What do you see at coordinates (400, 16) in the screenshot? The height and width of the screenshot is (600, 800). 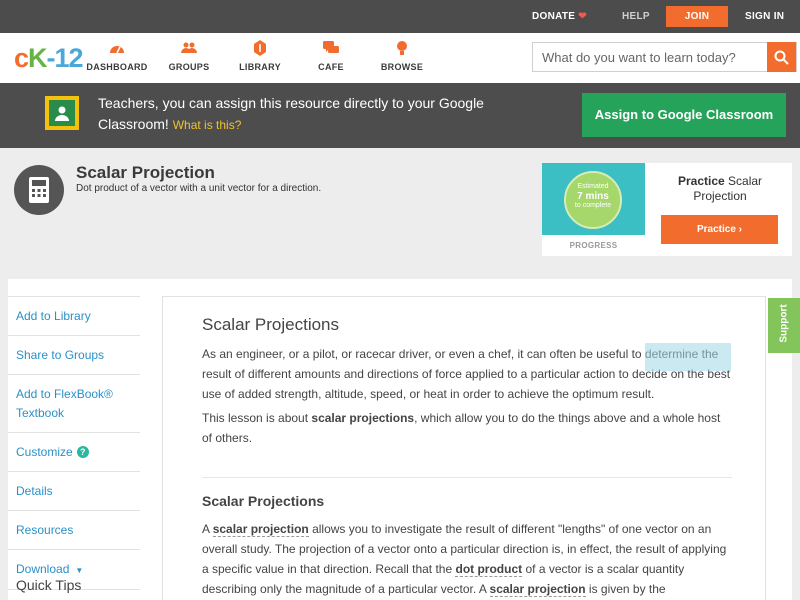 I see `top-utility-bar: DONATE ❤ HELP JOIN SIGN IN` at bounding box center [400, 16].